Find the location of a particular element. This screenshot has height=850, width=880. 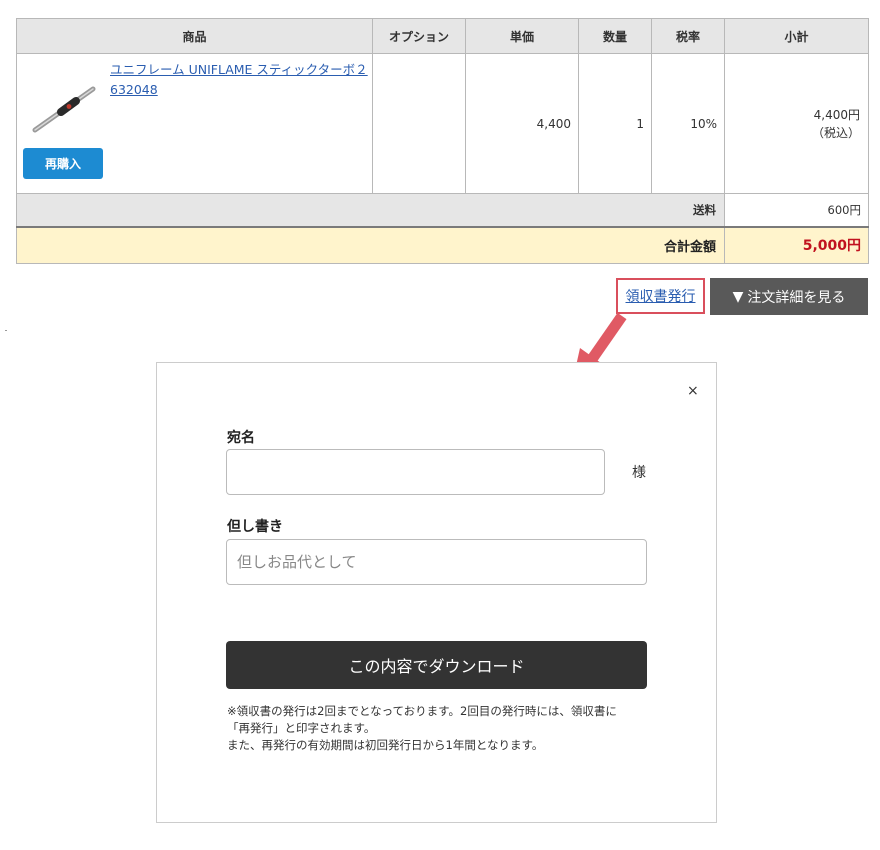

receipt-issue-link: 領収書発行 is located at coordinates (661, 296).